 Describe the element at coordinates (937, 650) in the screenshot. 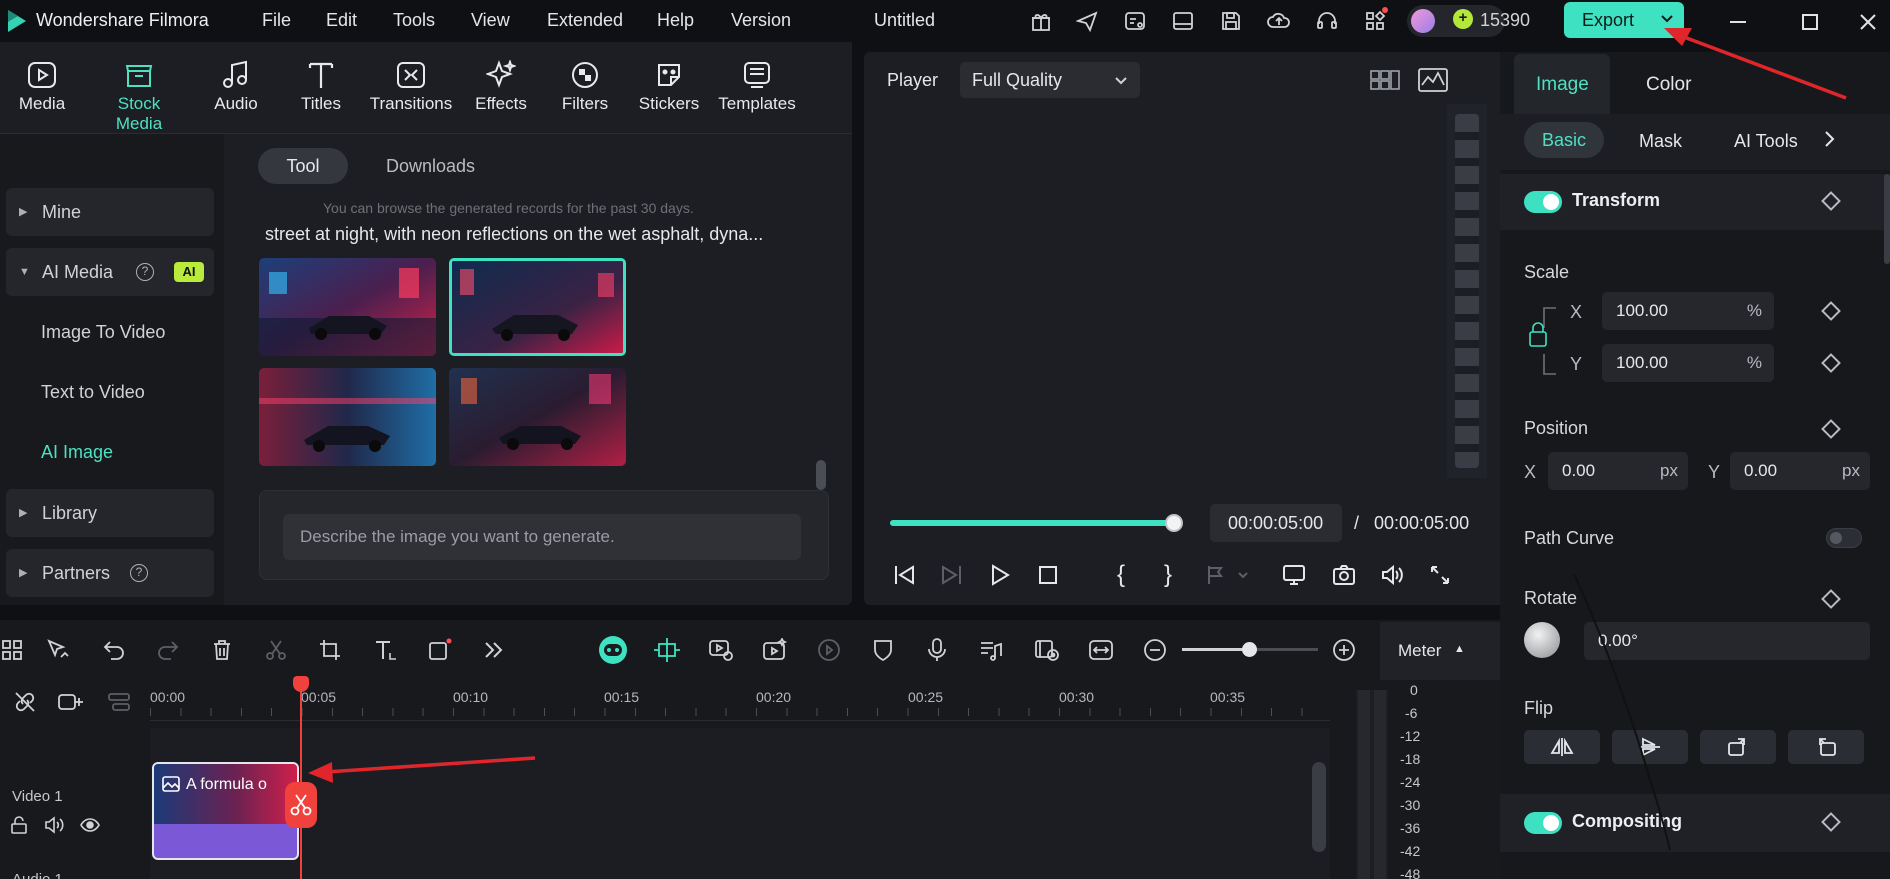

I see `microphone-icon` at that location.